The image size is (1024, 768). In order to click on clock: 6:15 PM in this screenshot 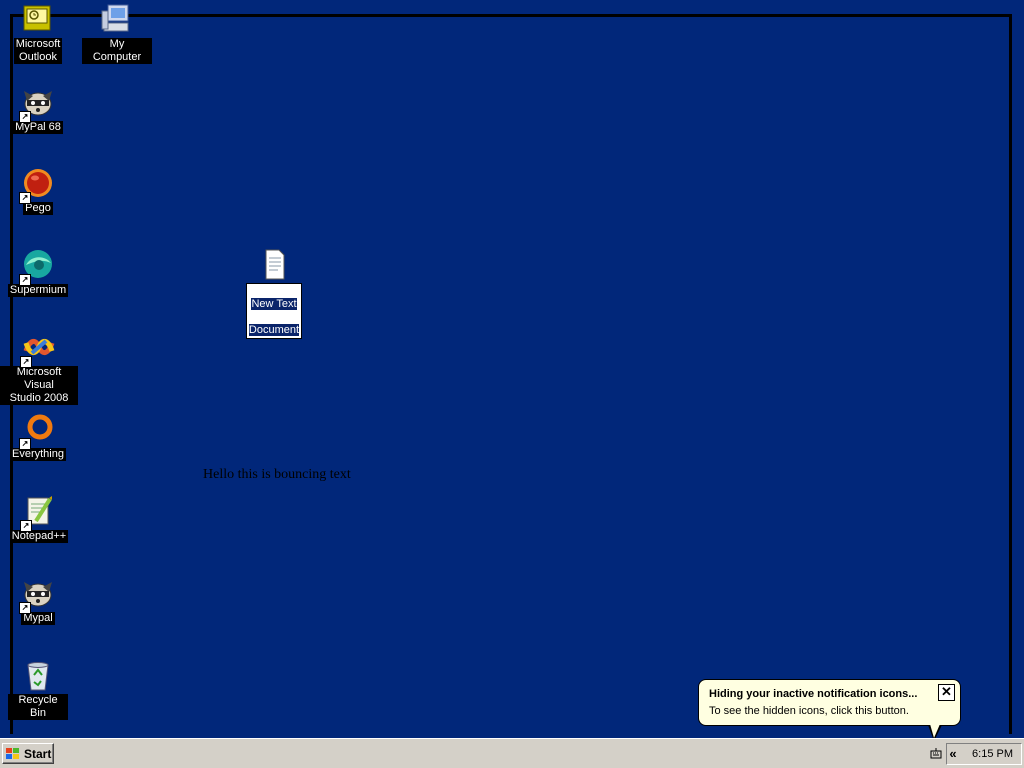, I will do `click(992, 754)`.